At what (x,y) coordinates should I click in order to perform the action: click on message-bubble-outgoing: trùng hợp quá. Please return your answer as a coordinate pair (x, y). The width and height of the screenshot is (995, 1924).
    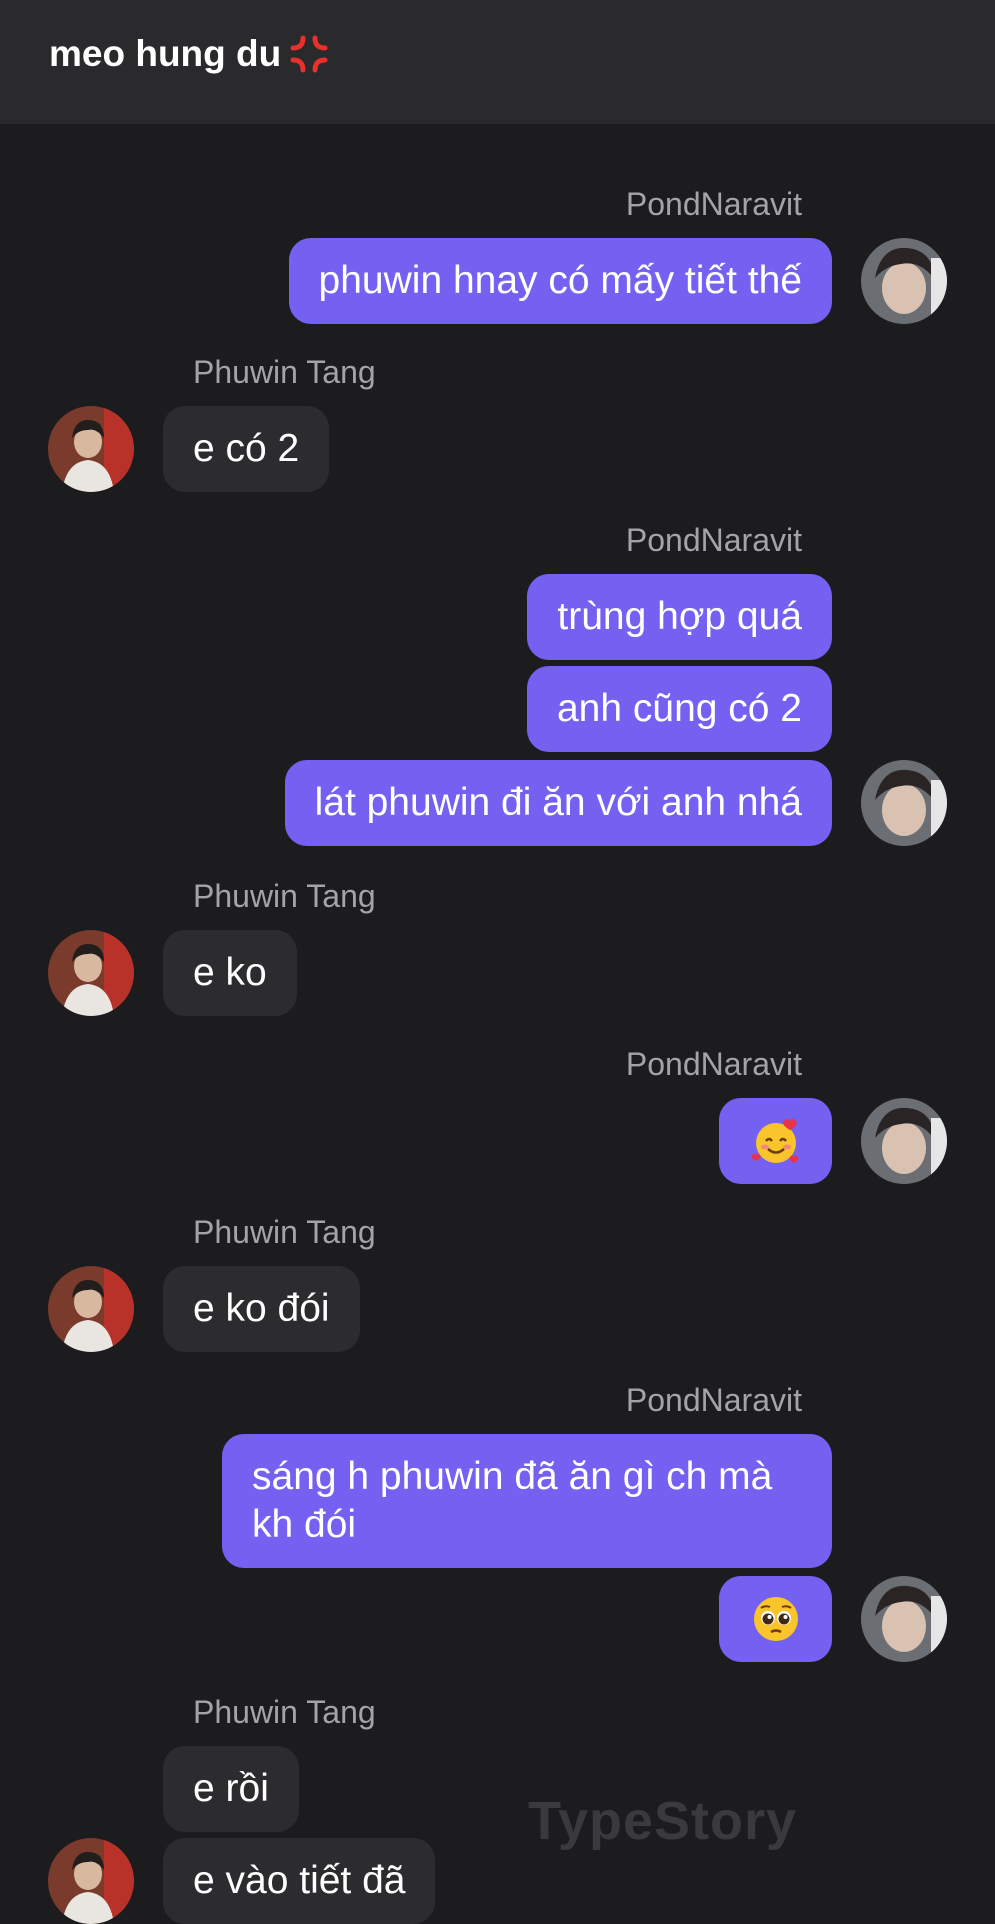
    Looking at the image, I should click on (679, 617).